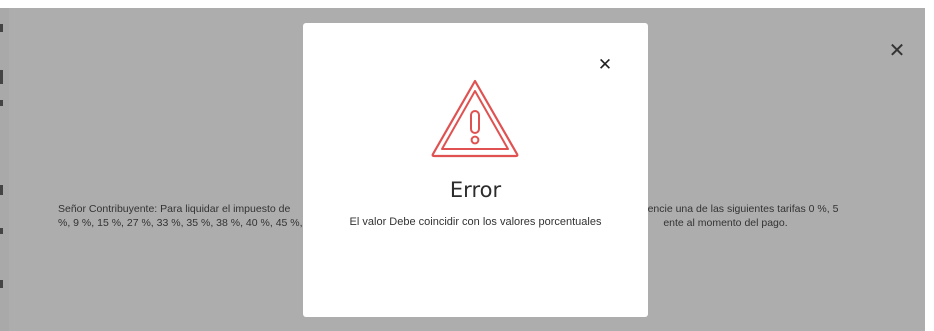 The height and width of the screenshot is (331, 934). I want to click on right-edge-strip, so click(929, 169).